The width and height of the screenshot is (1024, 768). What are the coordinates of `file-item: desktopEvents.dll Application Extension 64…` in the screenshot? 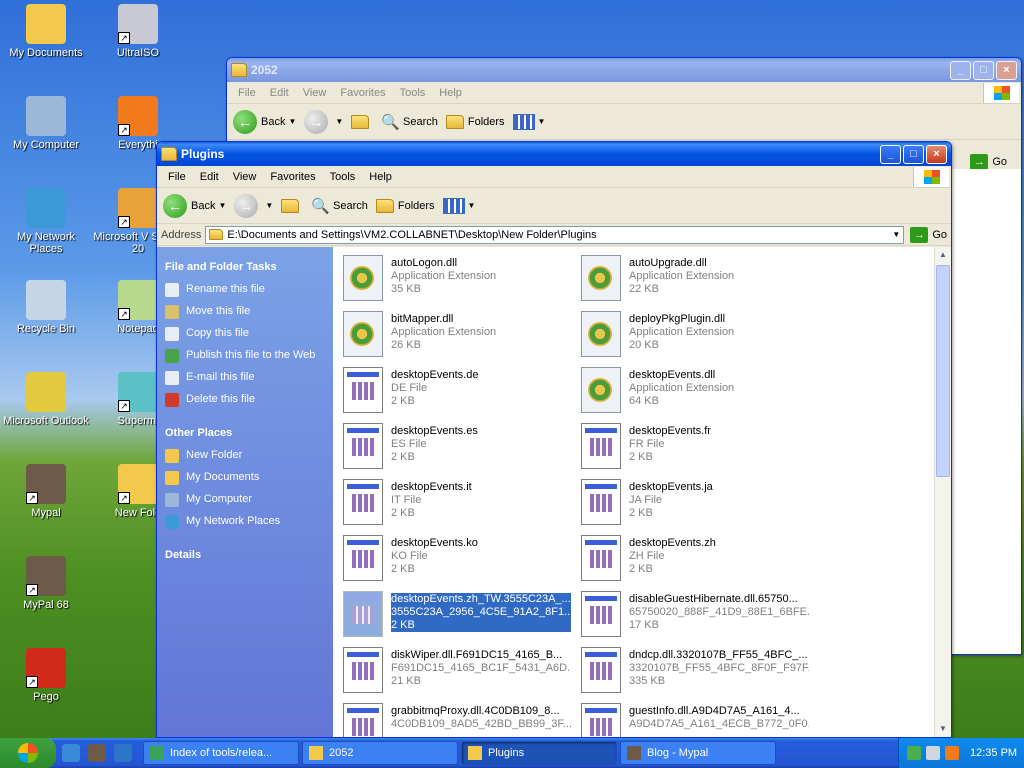 It's located at (696, 393).